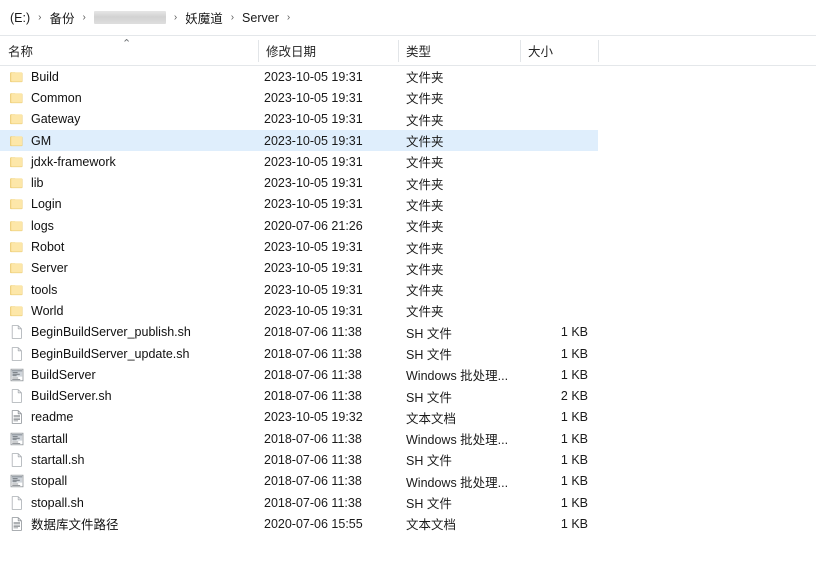  I want to click on table-row: Login 2023-10-05 19:31 文件夹, so click(408, 204).